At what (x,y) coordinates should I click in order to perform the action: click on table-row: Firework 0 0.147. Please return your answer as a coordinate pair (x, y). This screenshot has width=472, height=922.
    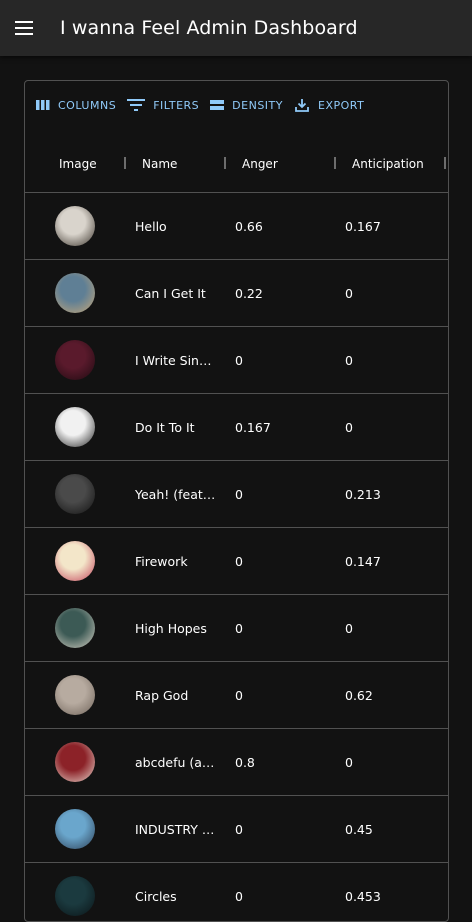
    Looking at the image, I should click on (236, 561).